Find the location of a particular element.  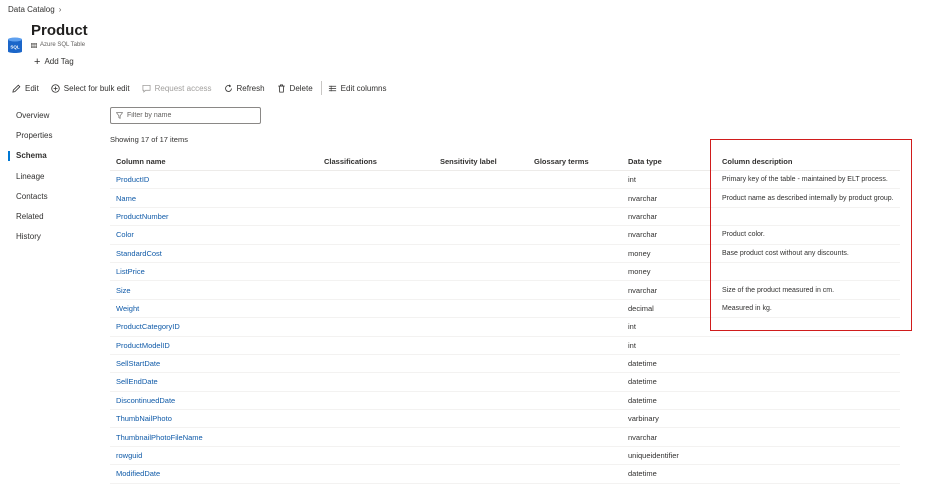

delete-button: Delete is located at coordinates (295, 88).